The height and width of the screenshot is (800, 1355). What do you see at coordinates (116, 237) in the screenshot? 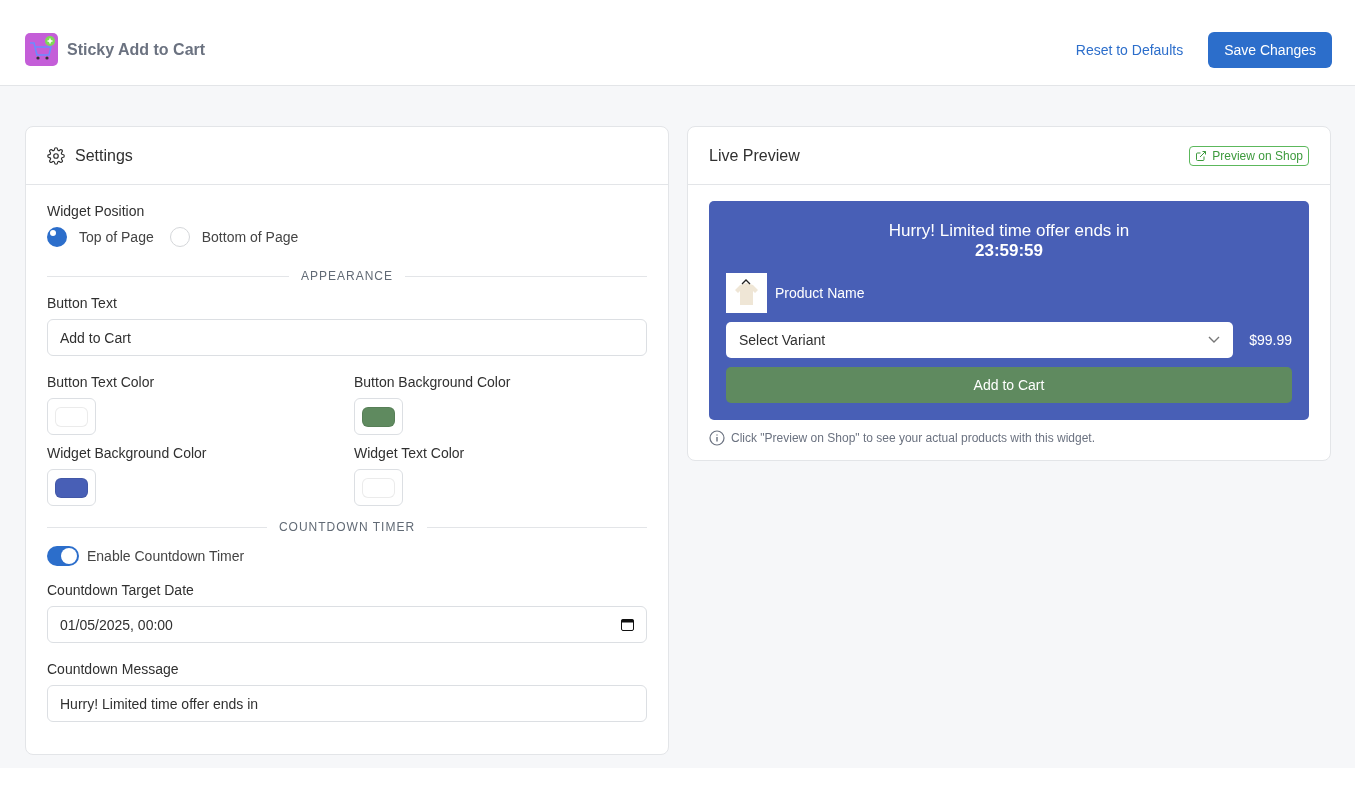
I see `radio-label: Top of Page` at bounding box center [116, 237].